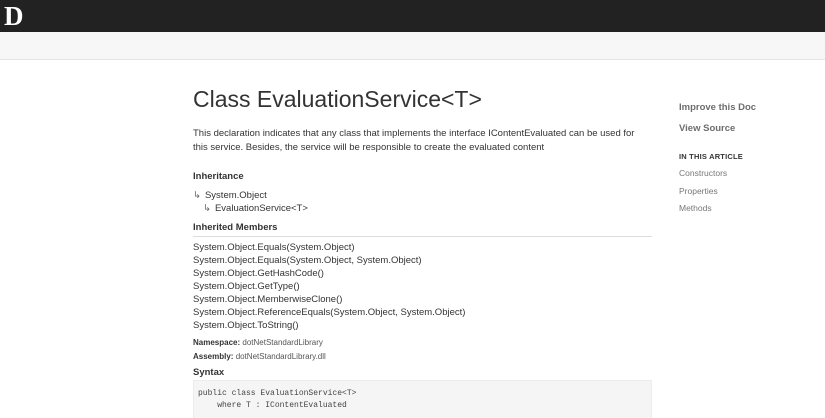 Image resolution: width=825 pixels, height=418 pixels. What do you see at coordinates (717, 107) in the screenshot?
I see `improve-doc-link: Improve this Doc` at bounding box center [717, 107].